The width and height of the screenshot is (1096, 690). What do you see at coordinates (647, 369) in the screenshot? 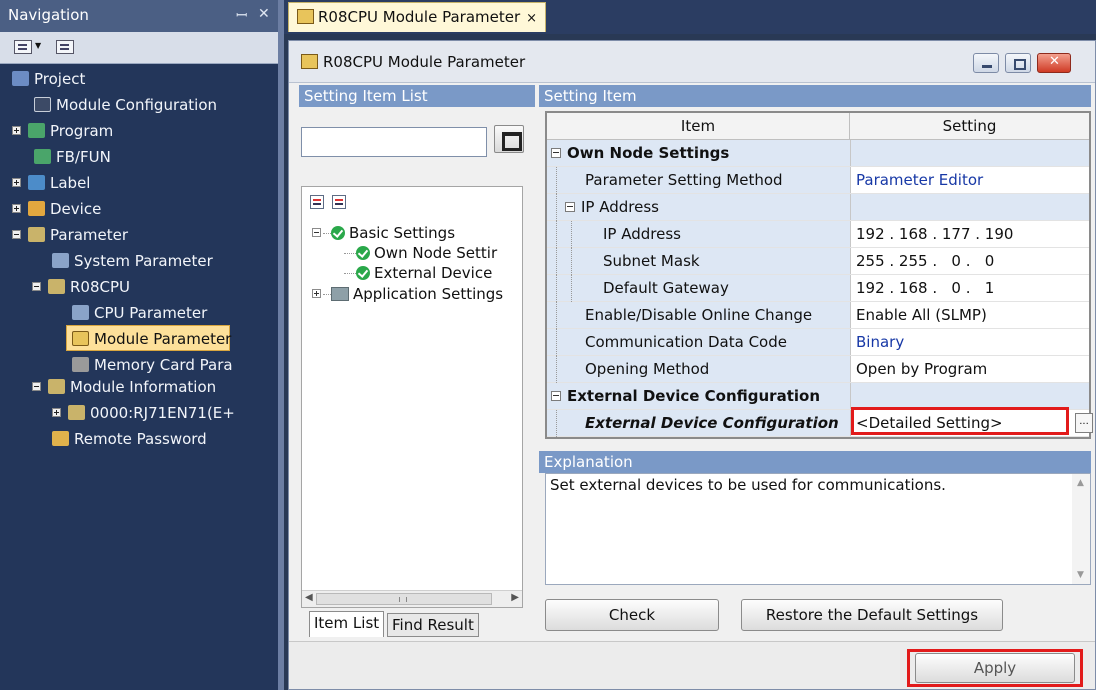
I see `row-item-label: Opening Method` at bounding box center [647, 369].